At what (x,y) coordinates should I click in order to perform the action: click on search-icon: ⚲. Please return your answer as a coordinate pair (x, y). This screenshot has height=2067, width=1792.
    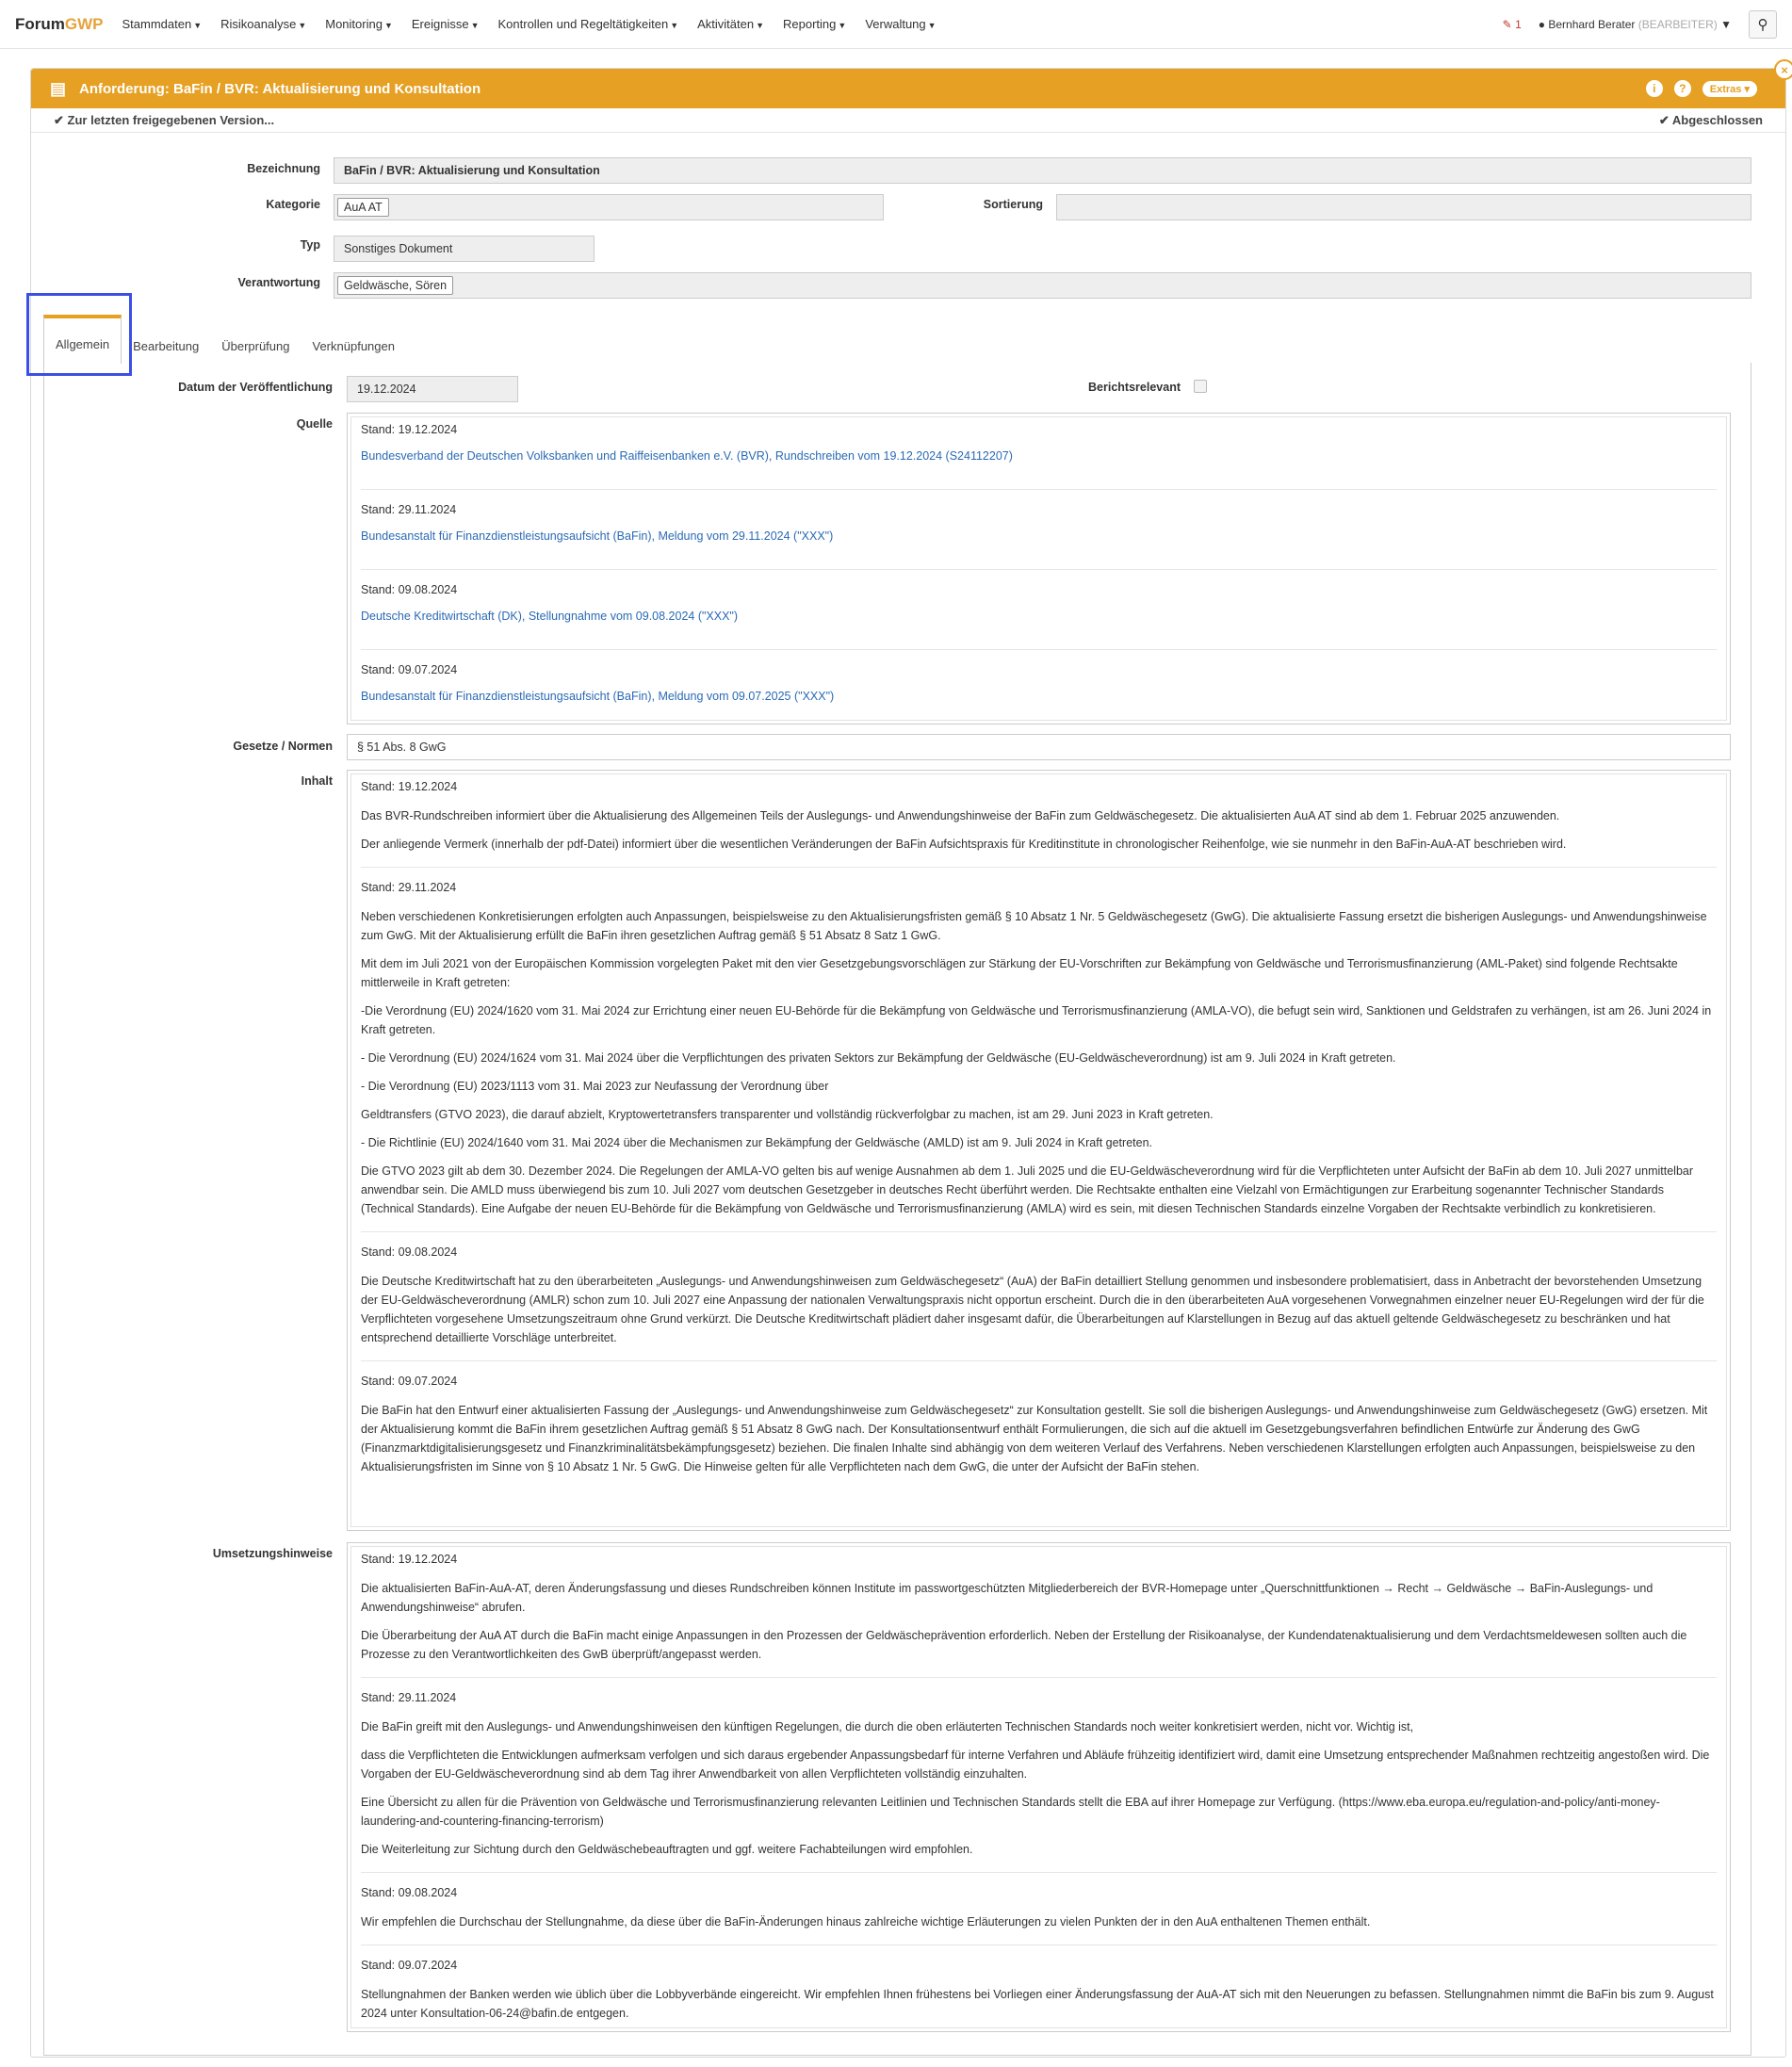
    Looking at the image, I should click on (1762, 25).